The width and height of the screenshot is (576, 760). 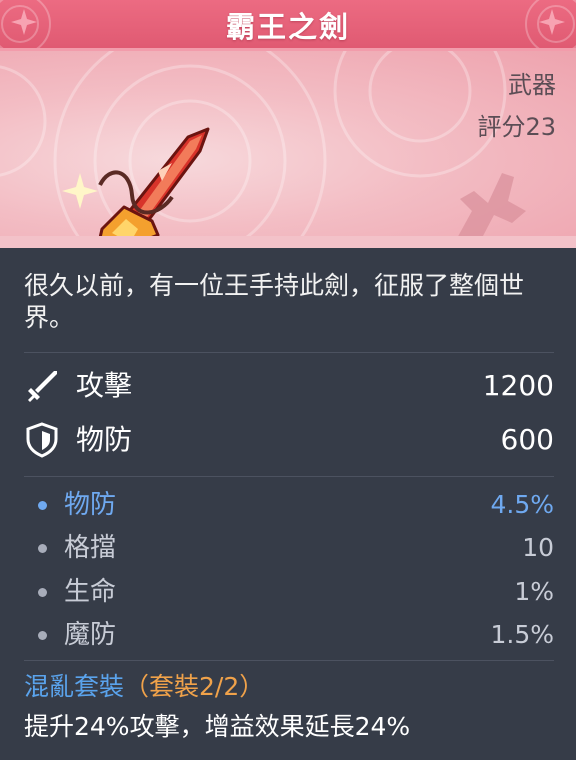 I want to click on sub-stat-label: 魔防, so click(x=90, y=635).